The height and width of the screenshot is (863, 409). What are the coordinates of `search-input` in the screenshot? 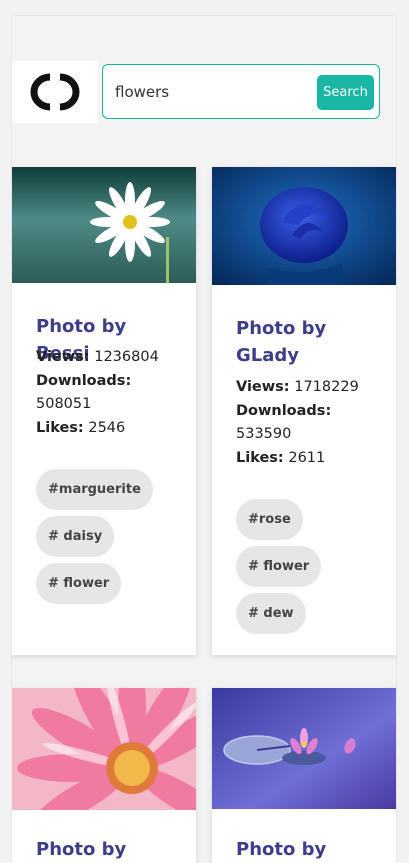 It's located at (203, 91).